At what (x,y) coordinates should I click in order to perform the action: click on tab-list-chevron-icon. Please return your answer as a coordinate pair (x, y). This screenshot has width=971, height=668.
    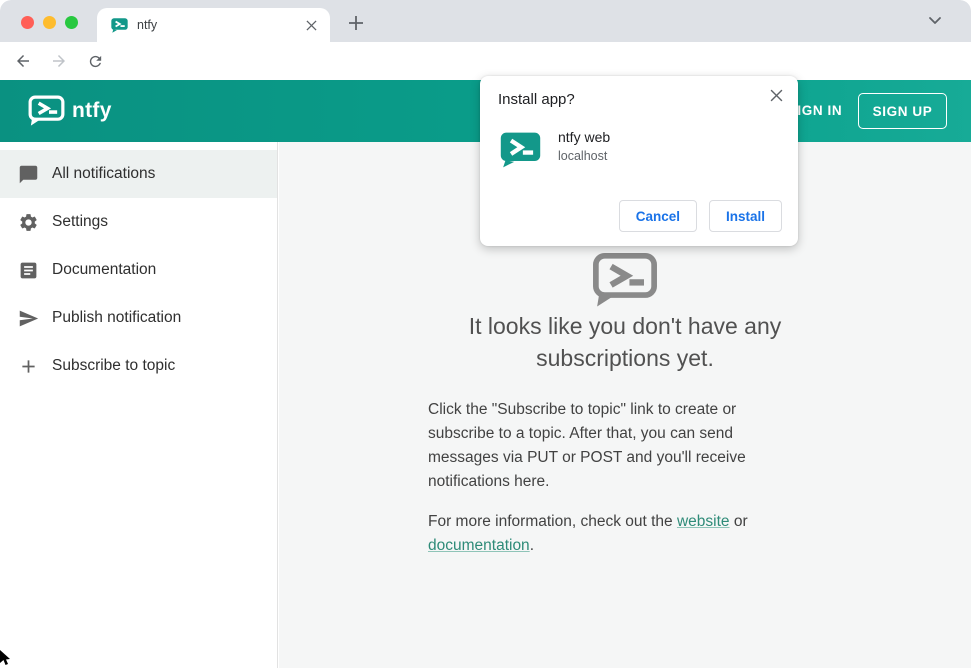
    Looking at the image, I should click on (936, 21).